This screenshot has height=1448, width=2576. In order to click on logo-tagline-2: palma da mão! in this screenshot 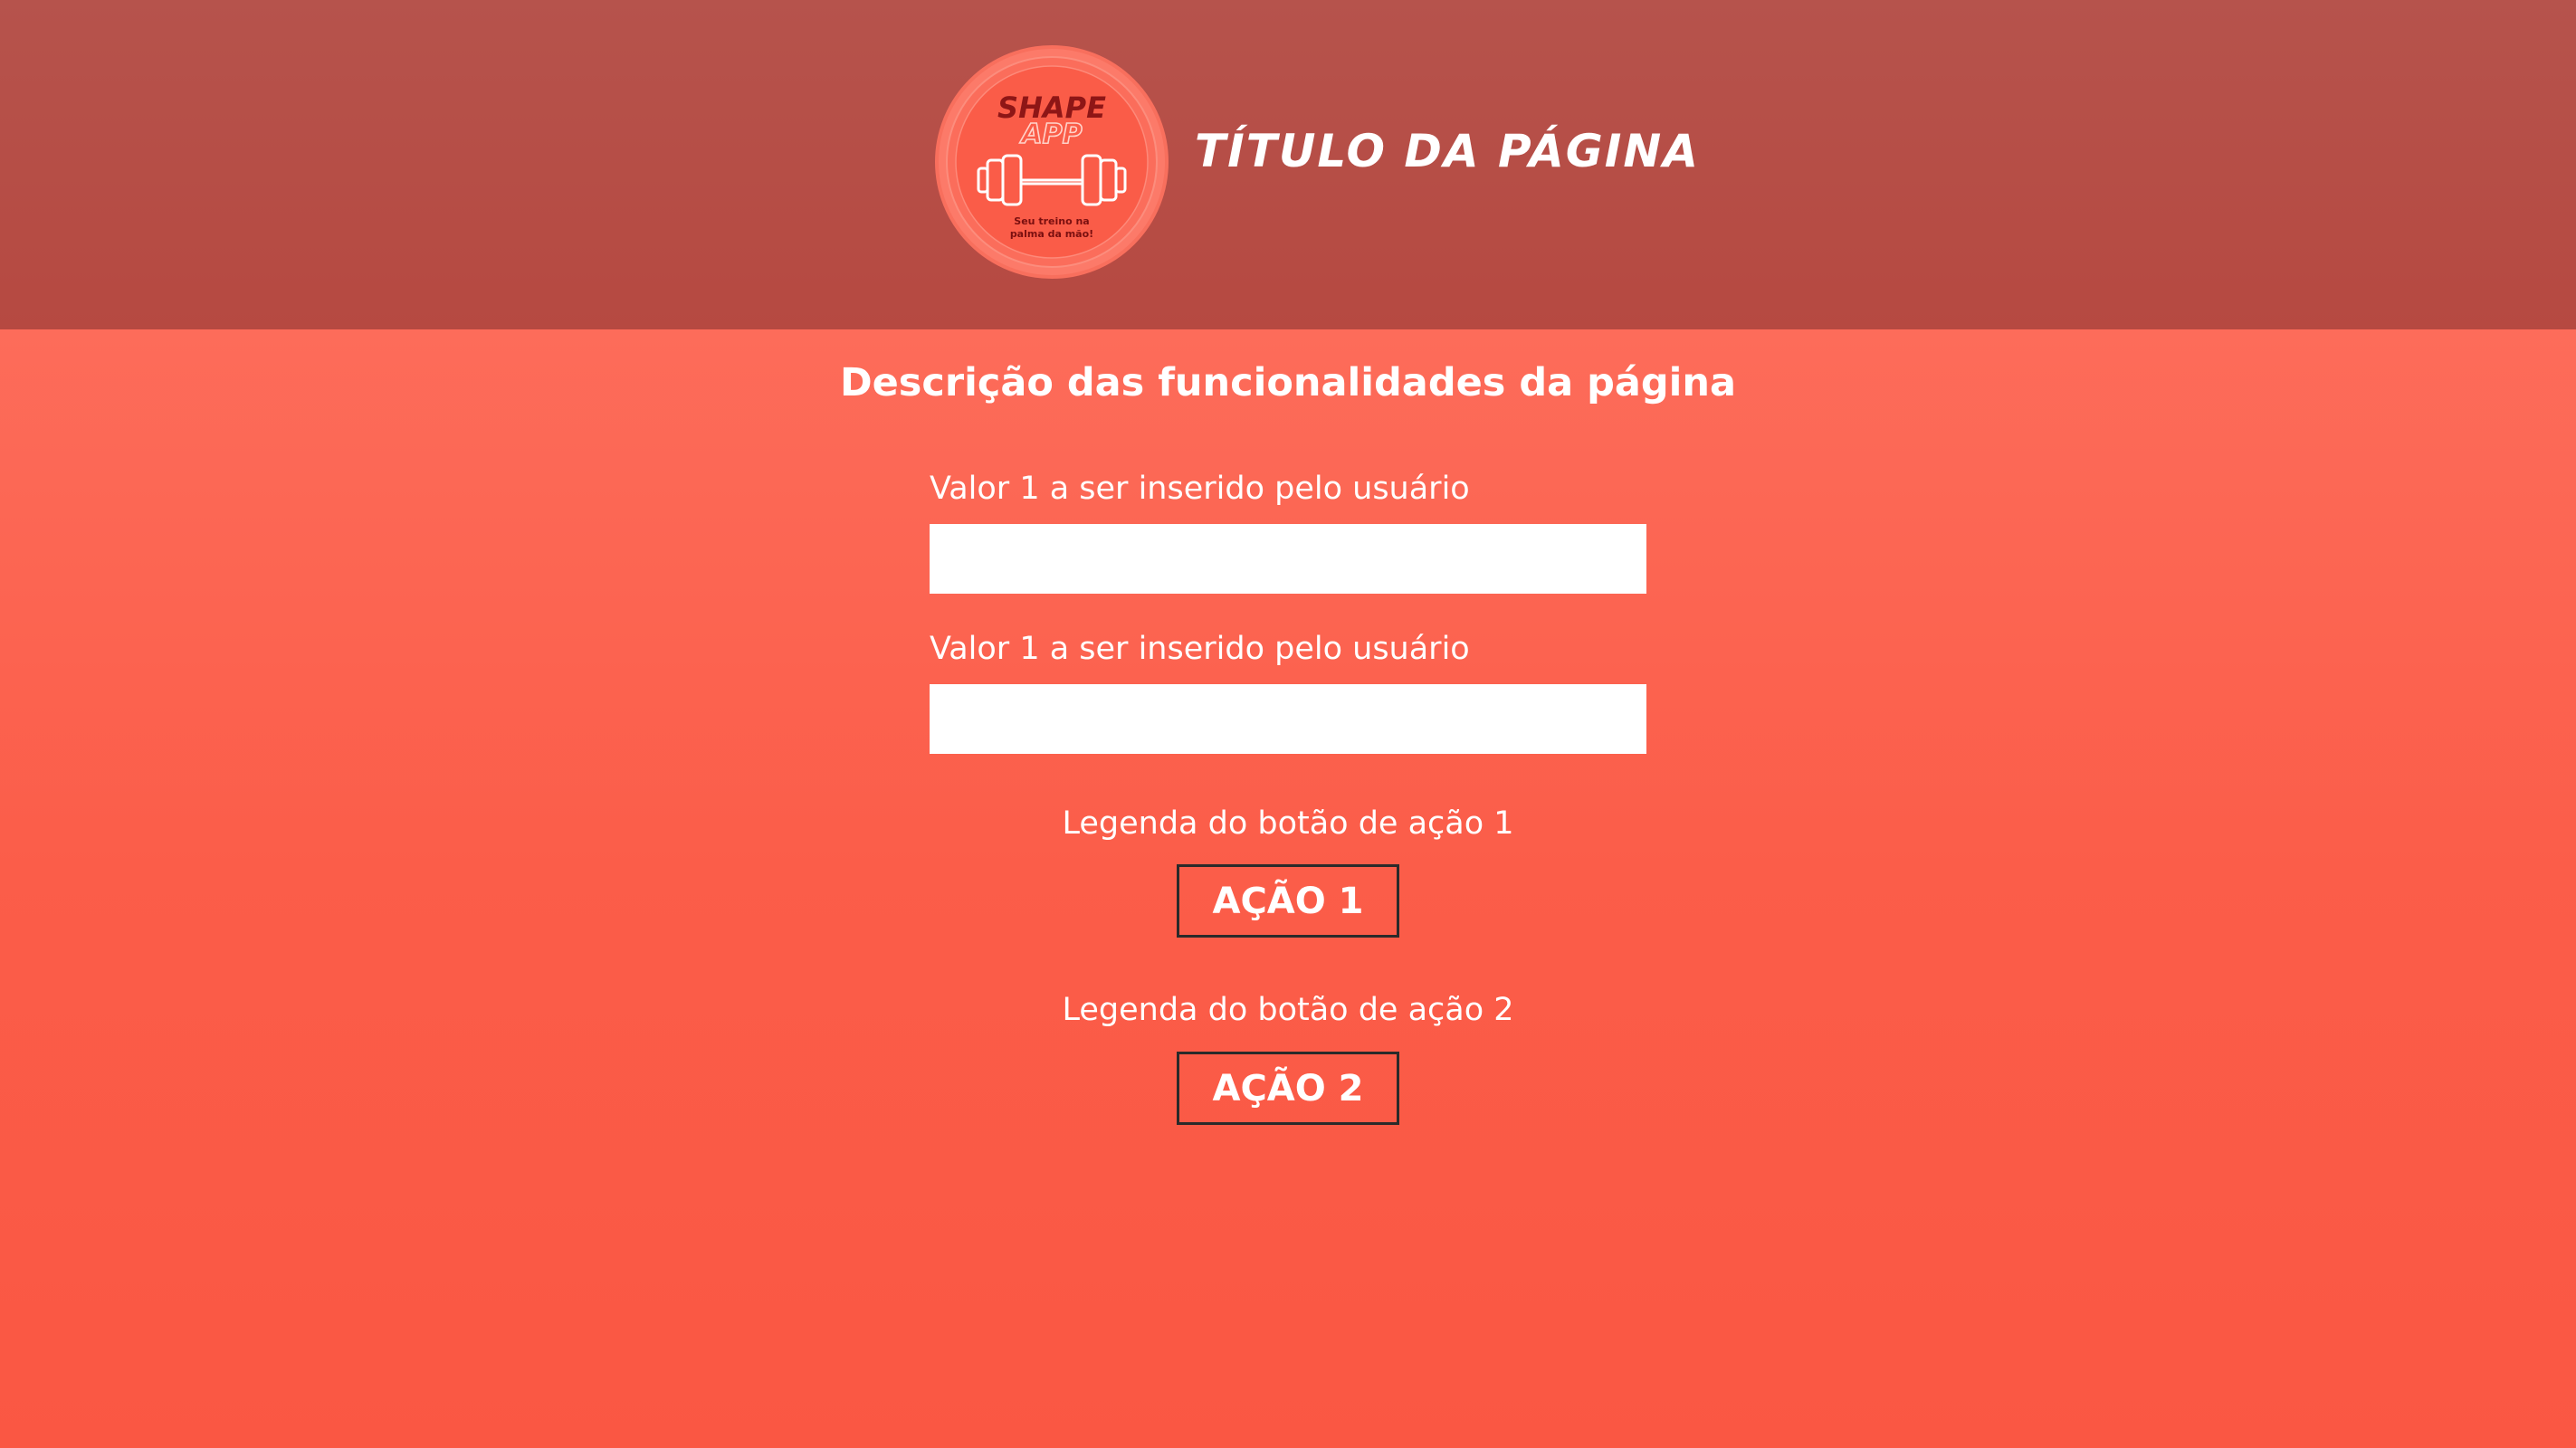, I will do `click(1052, 234)`.